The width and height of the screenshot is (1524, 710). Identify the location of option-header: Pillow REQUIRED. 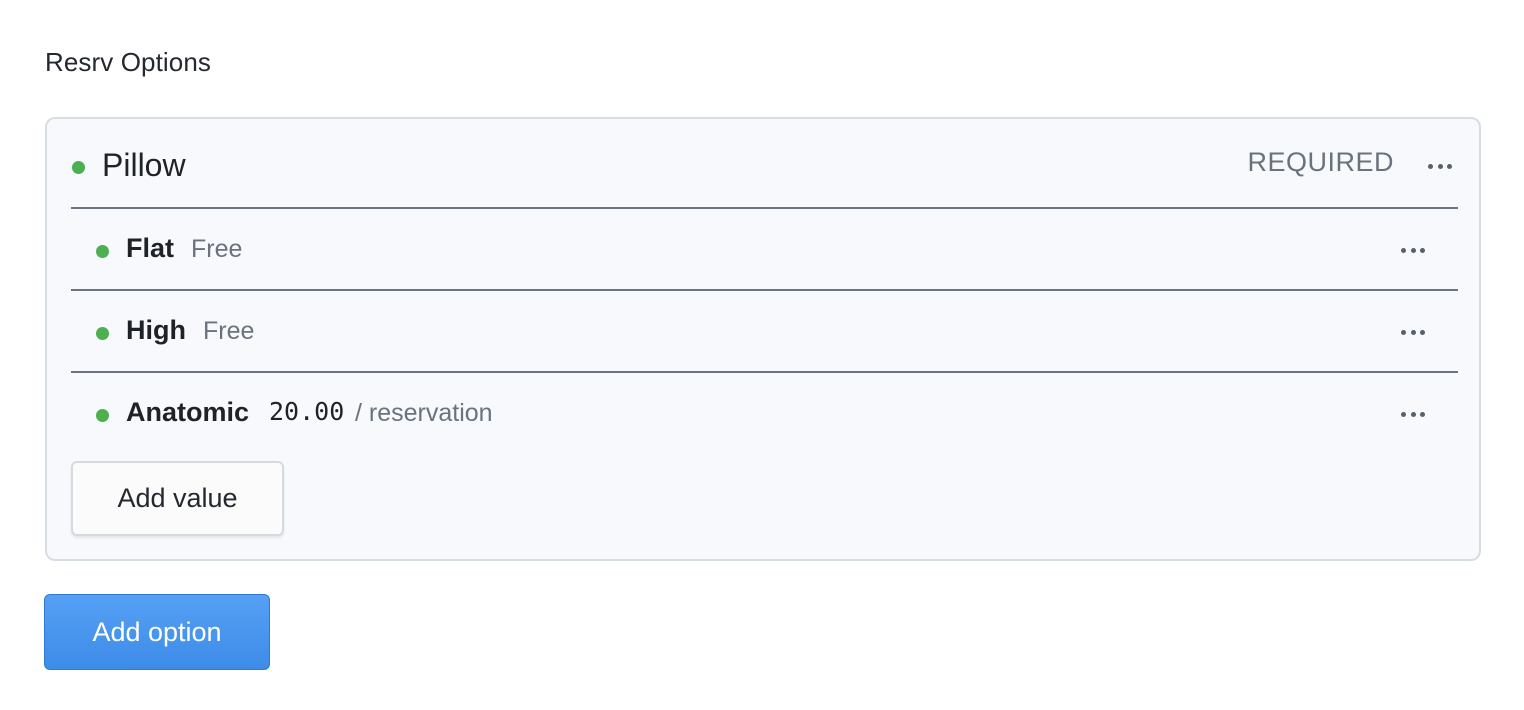
(764, 164).